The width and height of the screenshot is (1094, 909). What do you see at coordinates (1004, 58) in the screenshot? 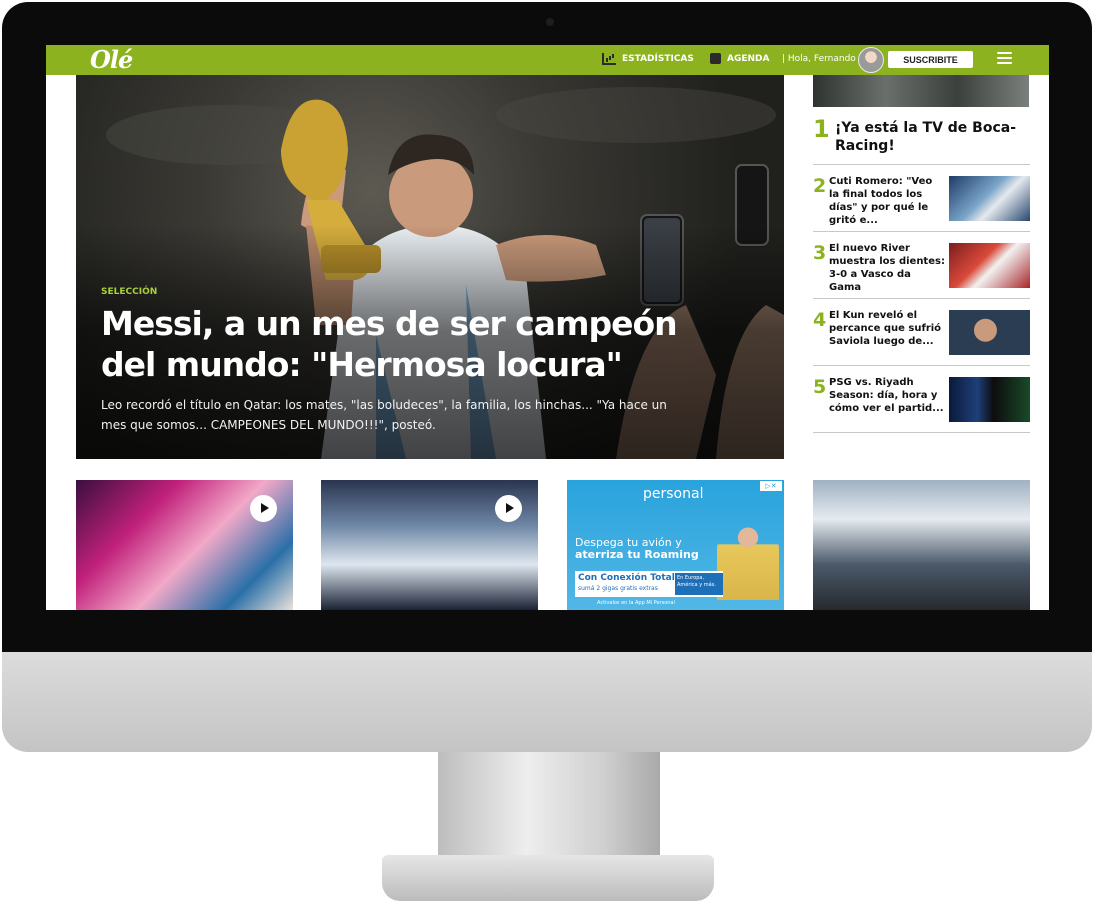
I see `hamburger-menu-icon` at bounding box center [1004, 58].